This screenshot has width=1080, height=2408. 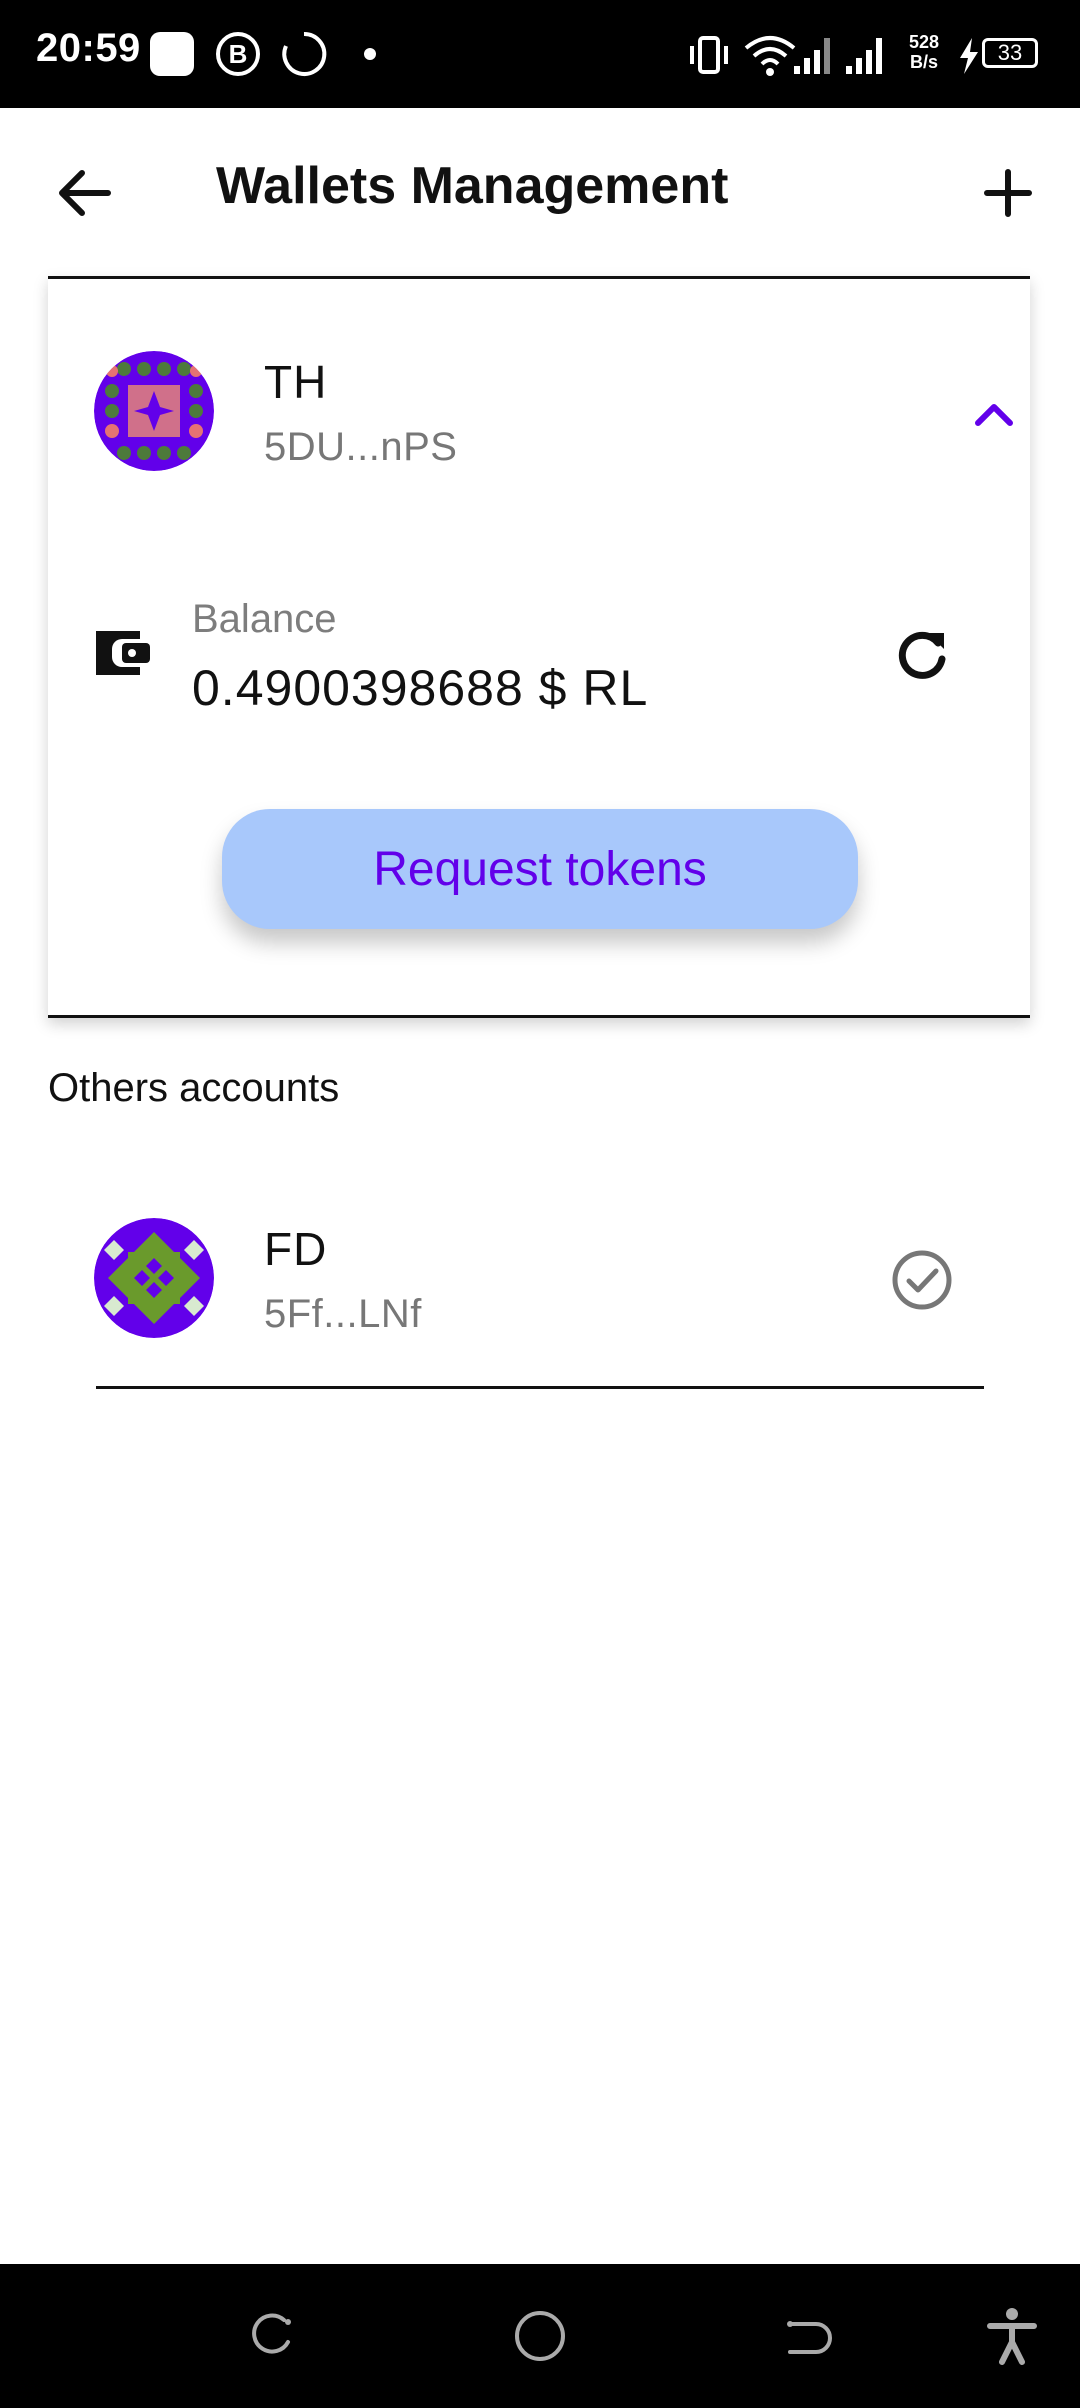 What do you see at coordinates (194, 1088) in the screenshot?
I see `others-accounts-title: Others accounts` at bounding box center [194, 1088].